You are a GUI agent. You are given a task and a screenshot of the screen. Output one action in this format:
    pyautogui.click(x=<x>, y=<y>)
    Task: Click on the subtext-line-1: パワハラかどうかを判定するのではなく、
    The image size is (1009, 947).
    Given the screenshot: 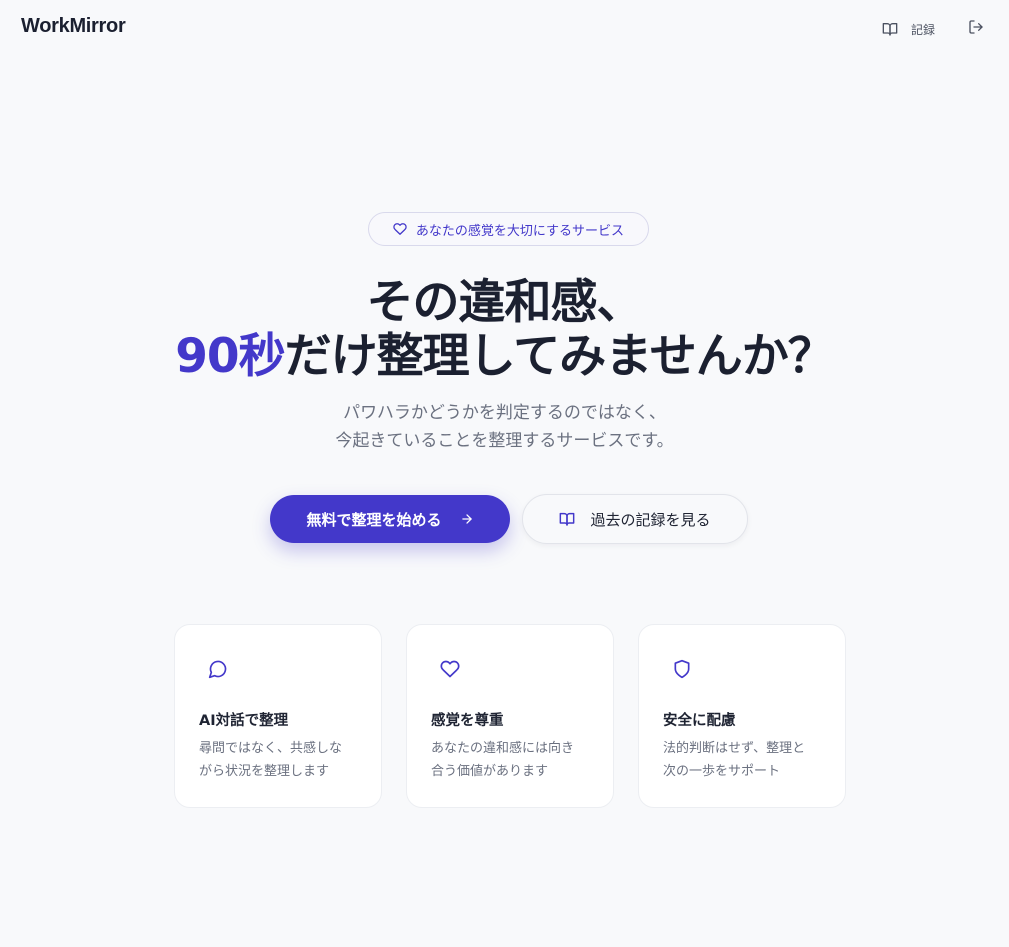 What is the action you would take?
    pyautogui.click(x=504, y=413)
    